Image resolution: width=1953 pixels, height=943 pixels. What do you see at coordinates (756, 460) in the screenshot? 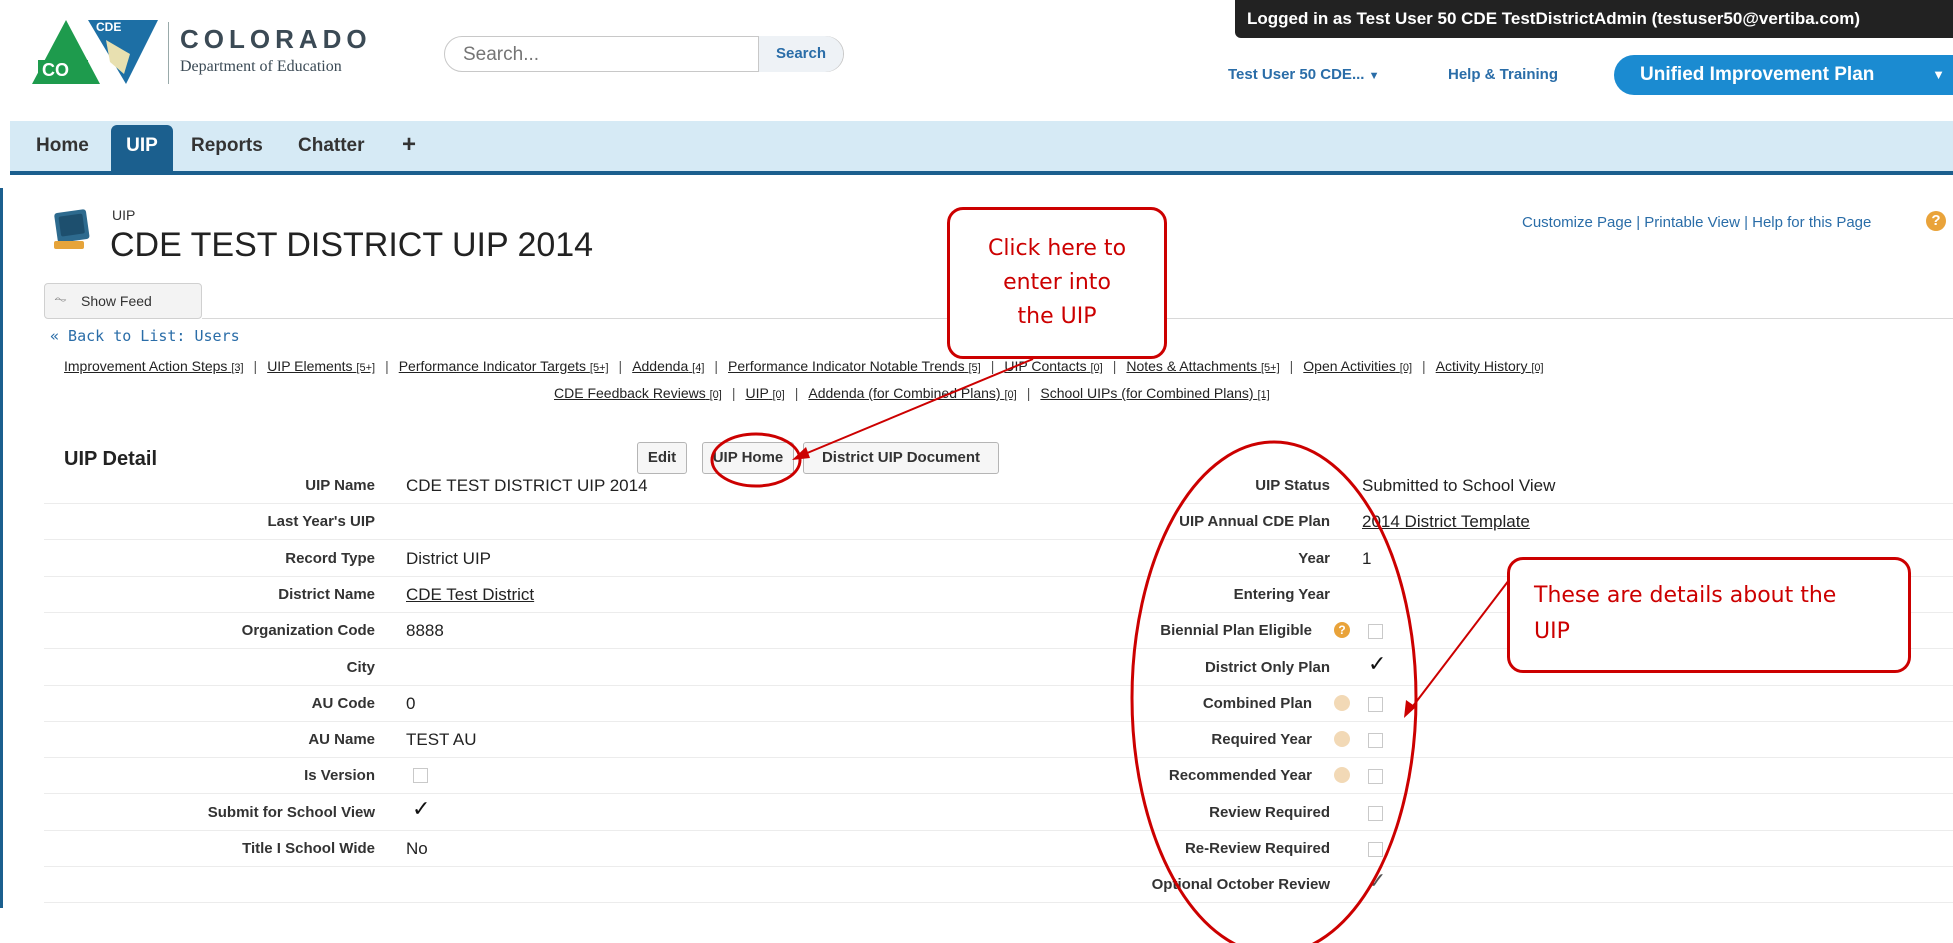
I see `uip-home-highlight` at bounding box center [756, 460].